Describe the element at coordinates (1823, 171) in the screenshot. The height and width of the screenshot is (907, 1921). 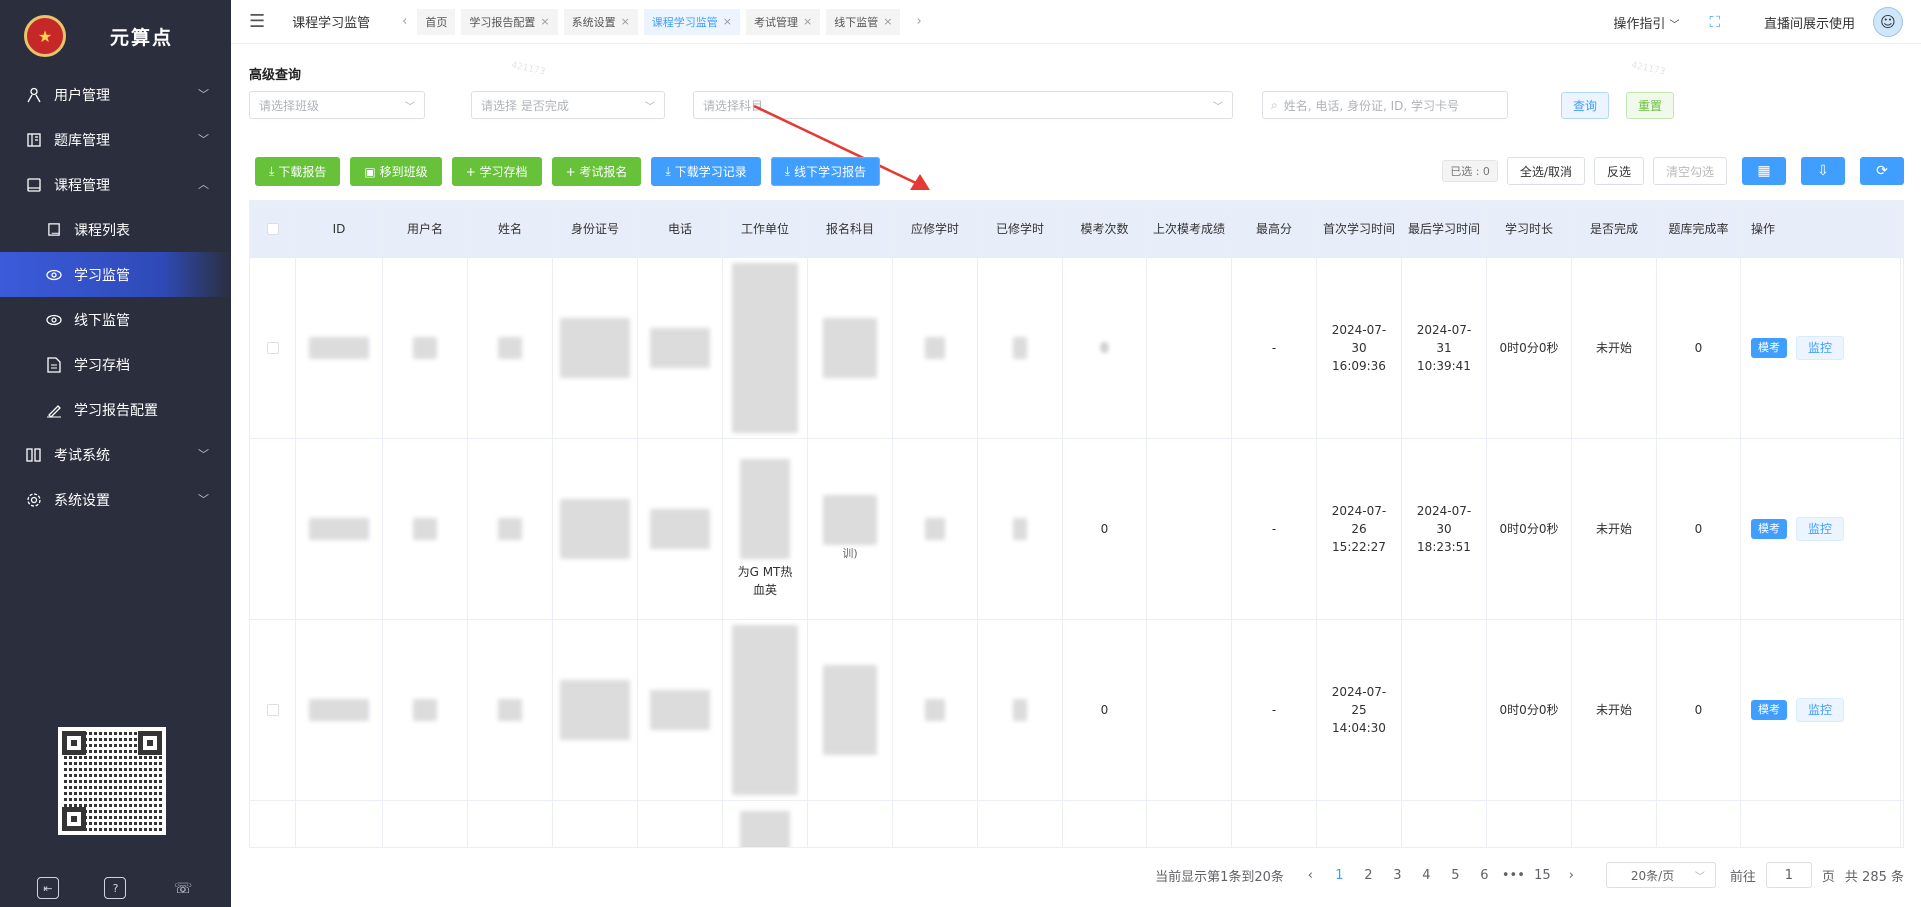
I see `export-icon: ⇩` at that location.